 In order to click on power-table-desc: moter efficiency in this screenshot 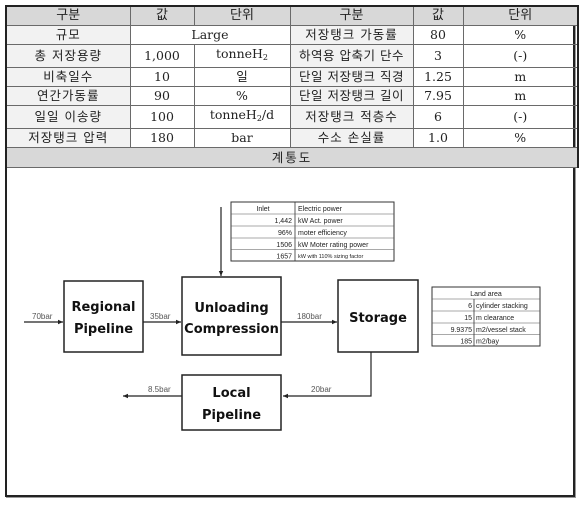, I will do `click(322, 233)`.